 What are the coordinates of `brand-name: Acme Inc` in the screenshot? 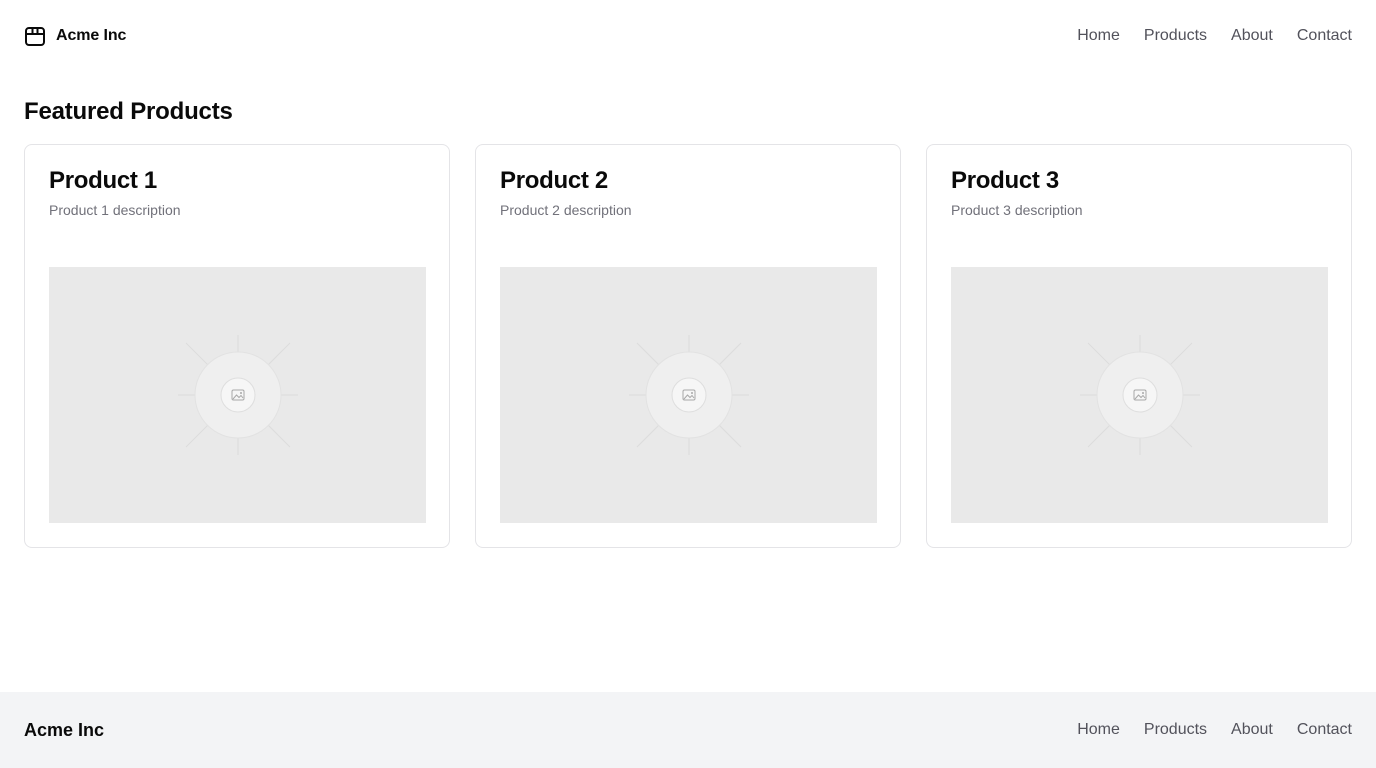 It's located at (91, 35).